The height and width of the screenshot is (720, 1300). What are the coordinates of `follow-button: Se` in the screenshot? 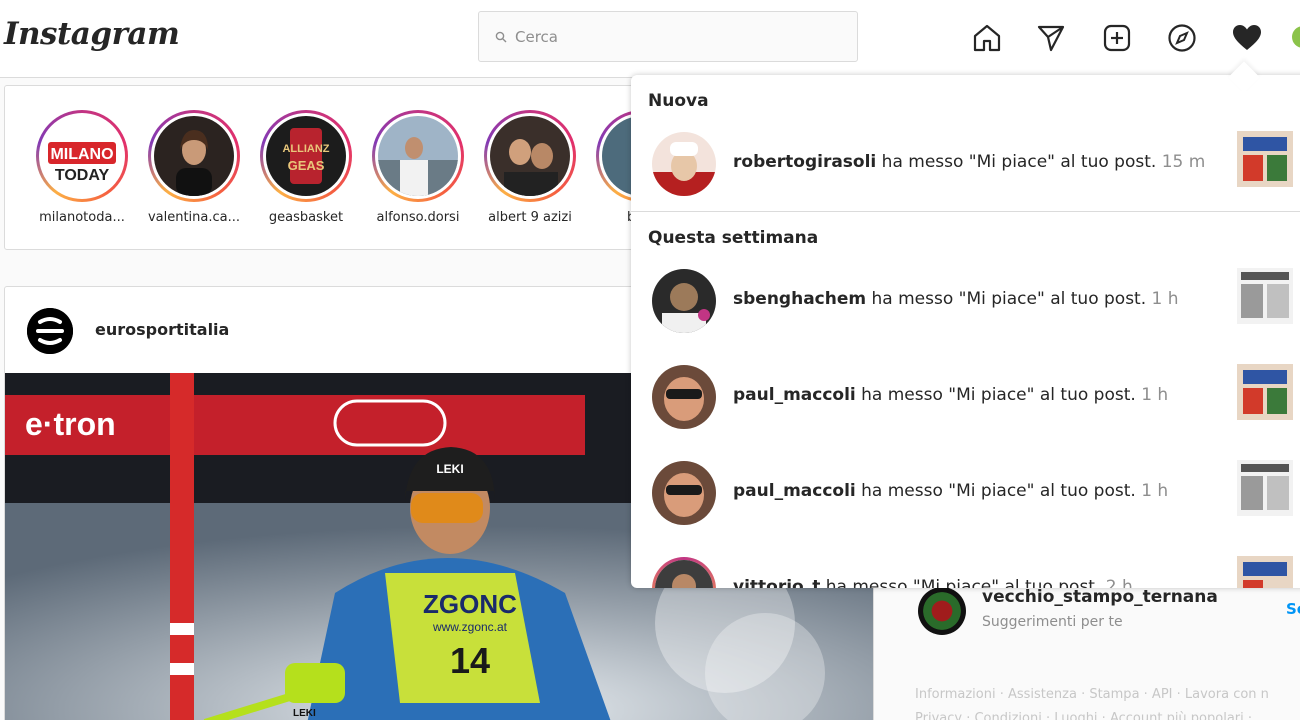 It's located at (1293, 609).